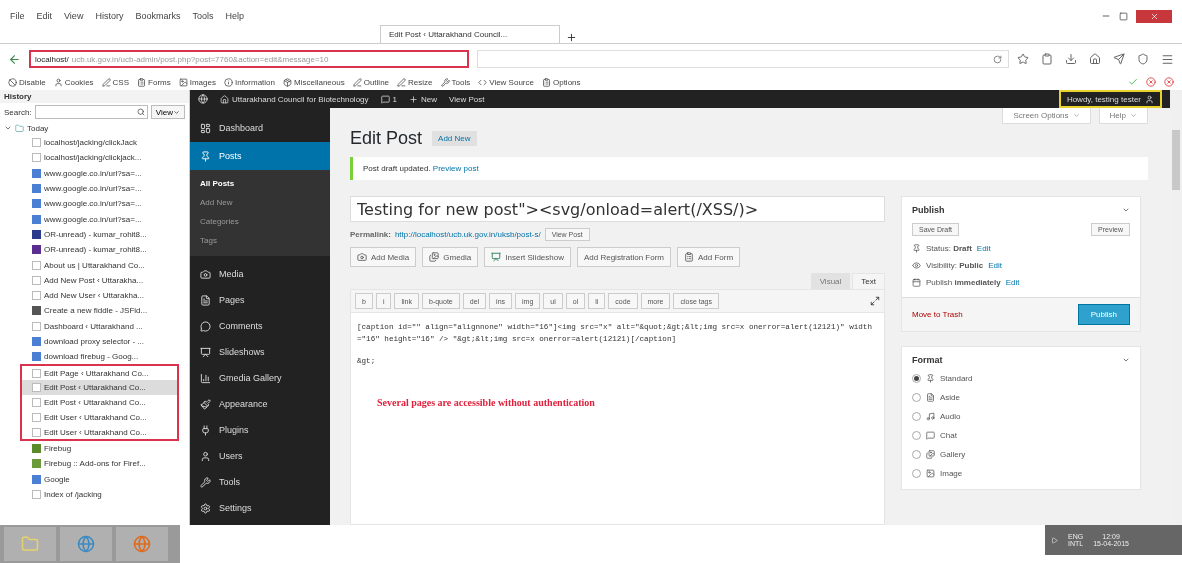 The image size is (1182, 563). Describe the element at coordinates (158, 16) in the screenshot. I see `menu-item: Bookmarks` at that location.